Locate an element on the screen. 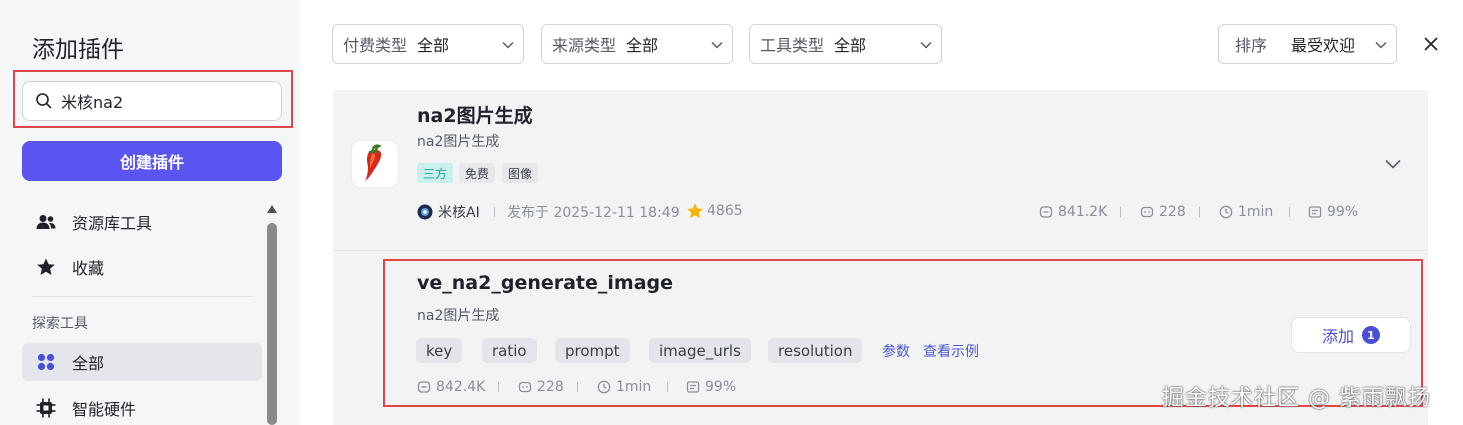 The width and height of the screenshot is (1463, 425). close-icon is located at coordinates (1431, 44).